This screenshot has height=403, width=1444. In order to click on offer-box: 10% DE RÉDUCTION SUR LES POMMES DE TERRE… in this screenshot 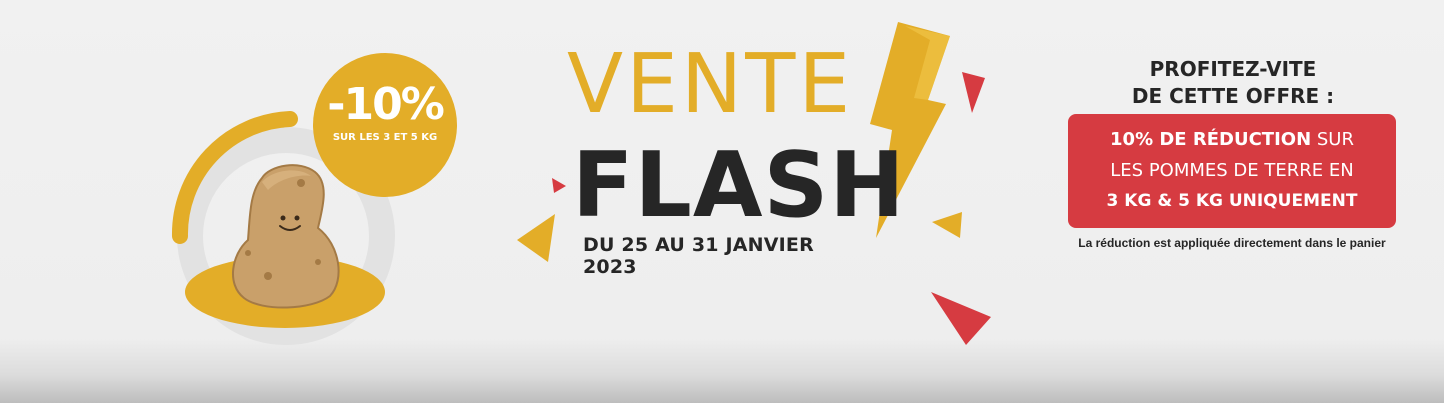, I will do `click(1232, 171)`.